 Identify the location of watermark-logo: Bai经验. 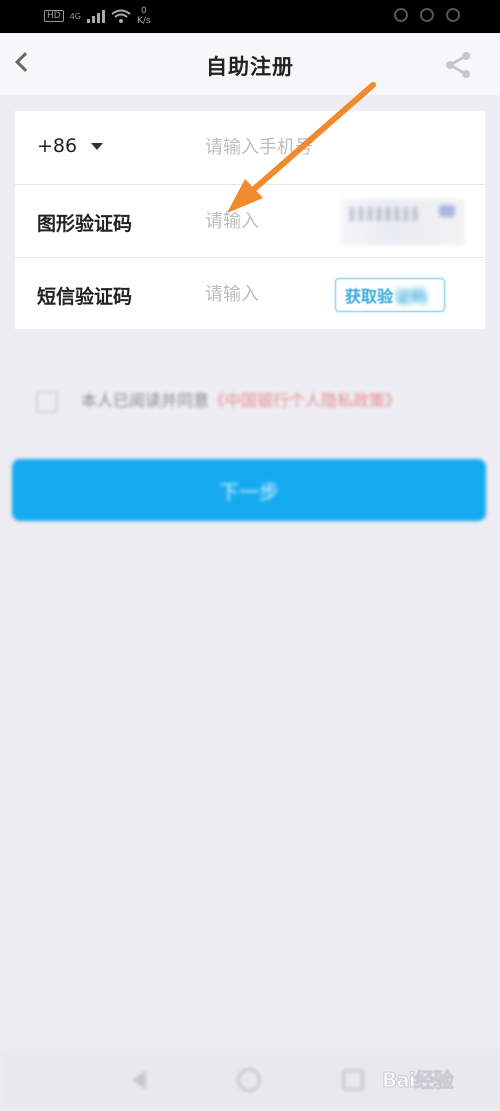
(439, 1079).